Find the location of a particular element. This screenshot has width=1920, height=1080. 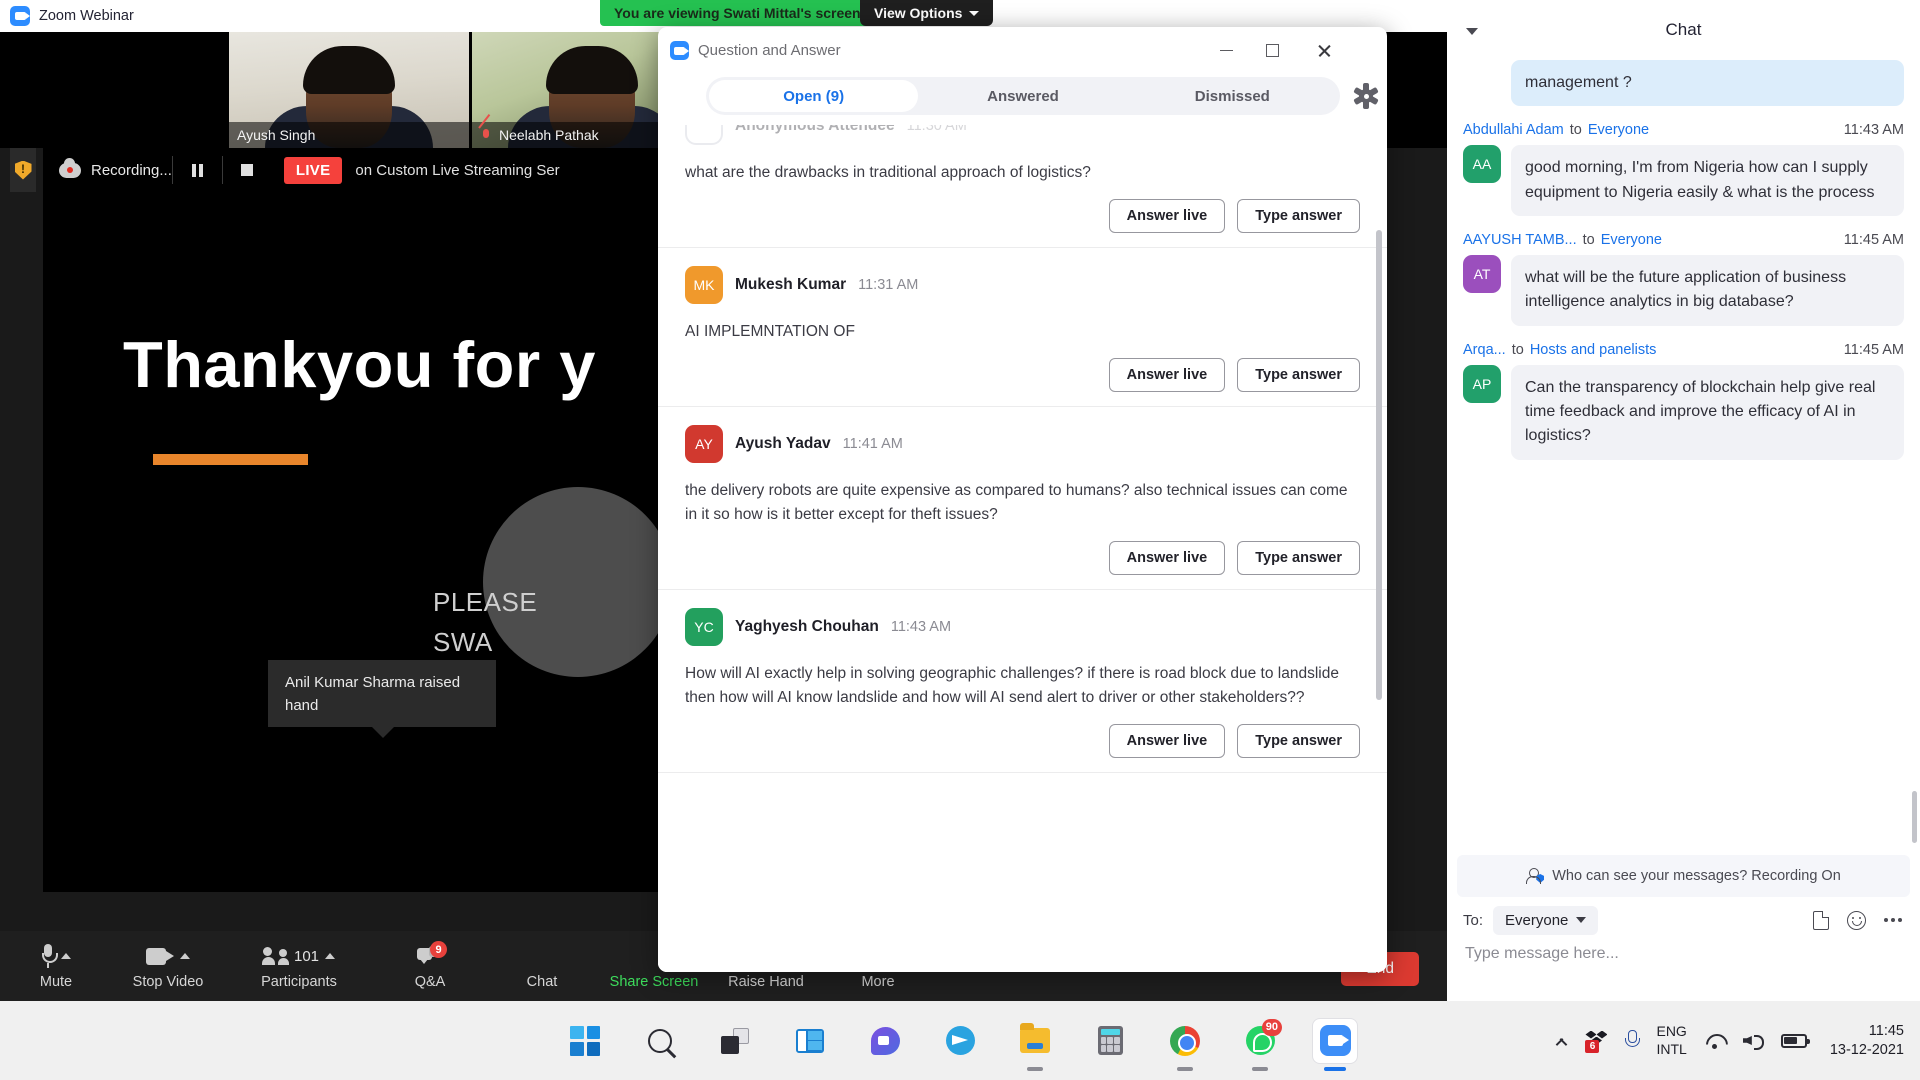

qa-button: 9 Q&A is located at coordinates (430, 964).